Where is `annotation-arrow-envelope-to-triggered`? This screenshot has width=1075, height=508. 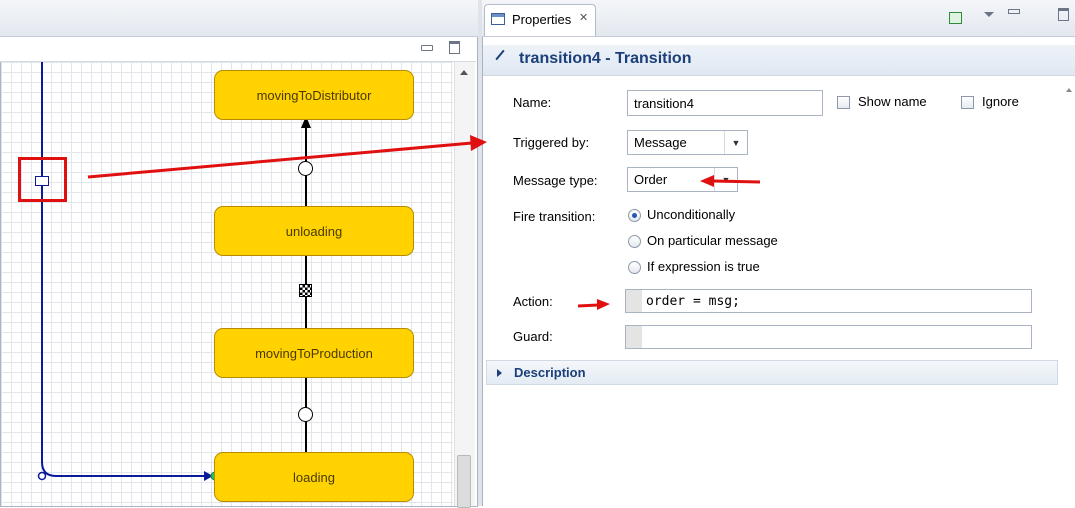
annotation-arrow-envelope-to-triggered is located at coordinates (287, 157).